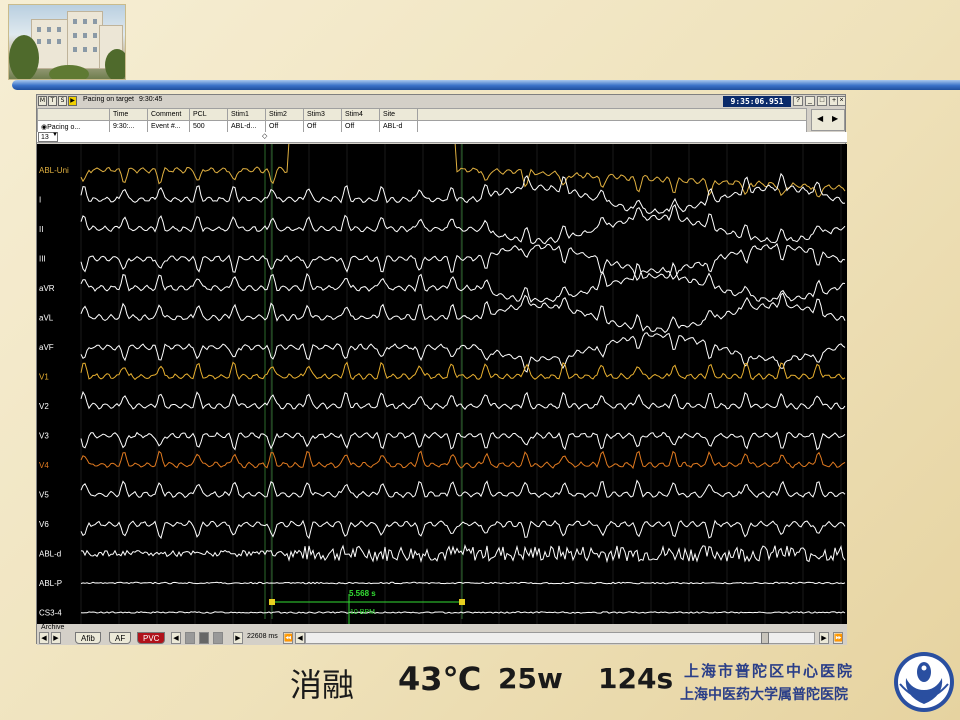 This screenshot has width=960, height=720. What do you see at coordinates (463, 224) in the screenshot?
I see `ecg-trace-ii` at bounding box center [463, 224].